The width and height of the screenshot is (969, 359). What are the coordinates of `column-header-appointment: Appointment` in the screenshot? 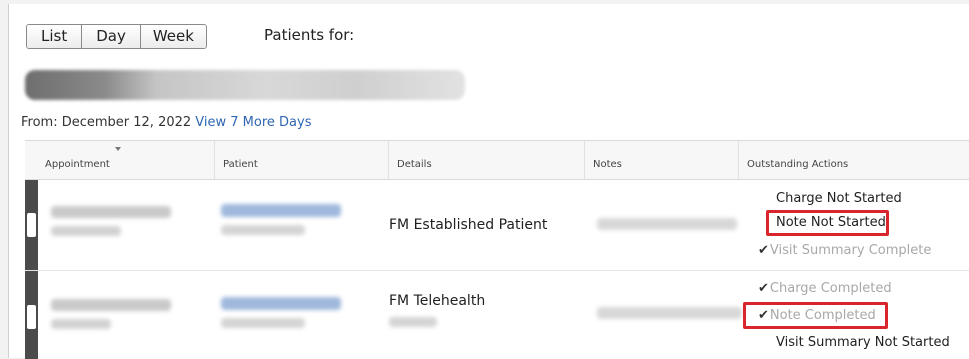 It's located at (120, 160).